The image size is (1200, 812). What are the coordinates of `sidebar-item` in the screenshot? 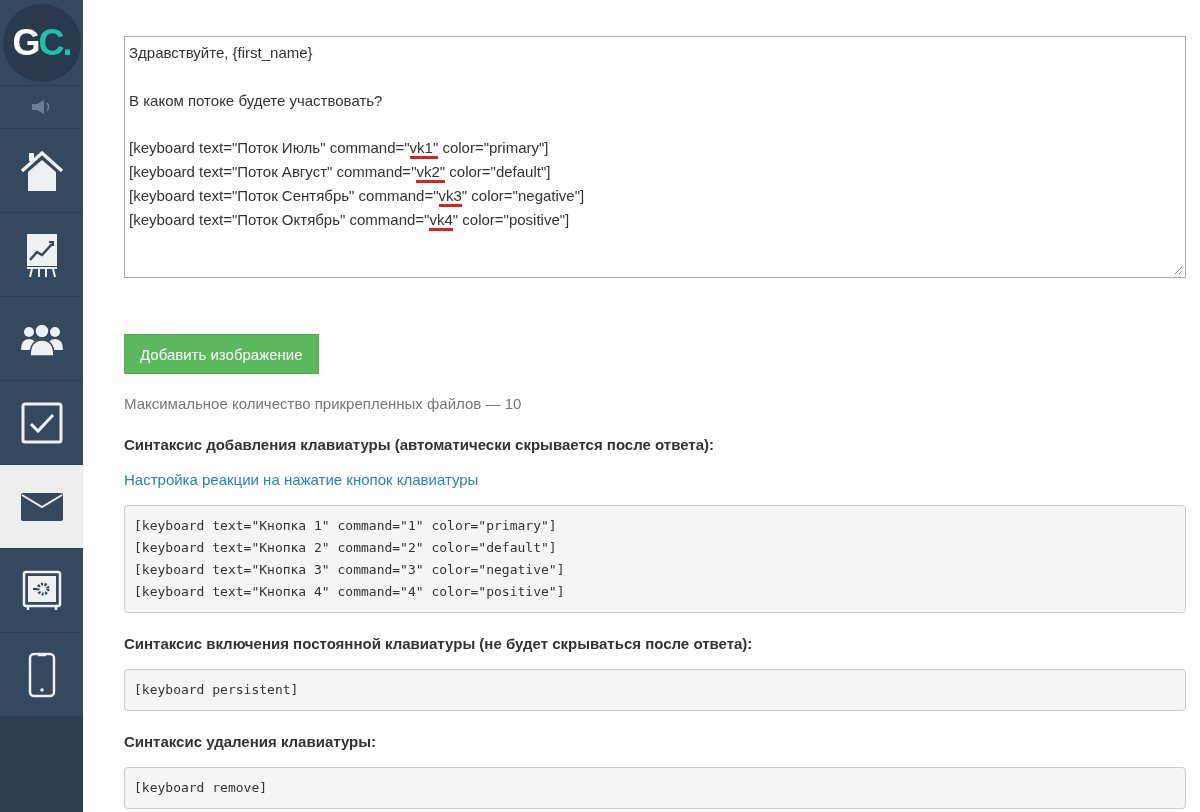 It's located at (41, 507).